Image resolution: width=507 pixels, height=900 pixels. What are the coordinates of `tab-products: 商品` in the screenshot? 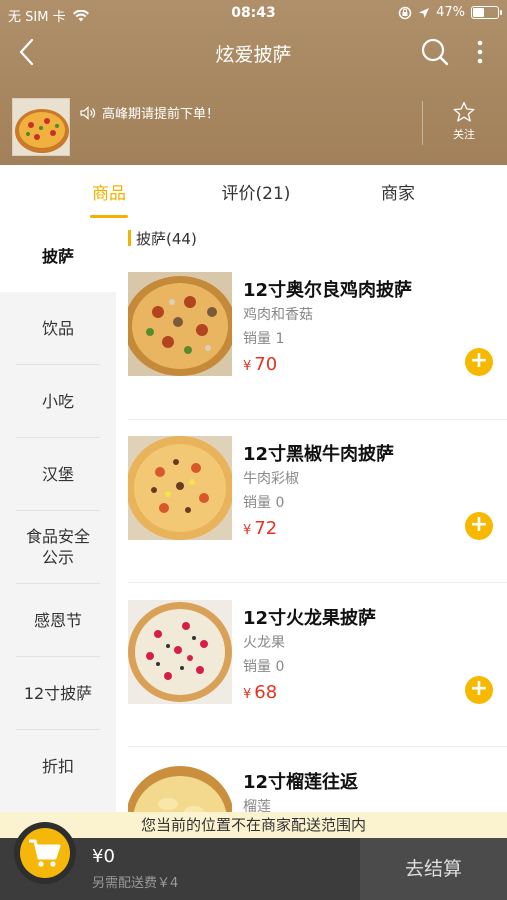 It's located at (109, 191).